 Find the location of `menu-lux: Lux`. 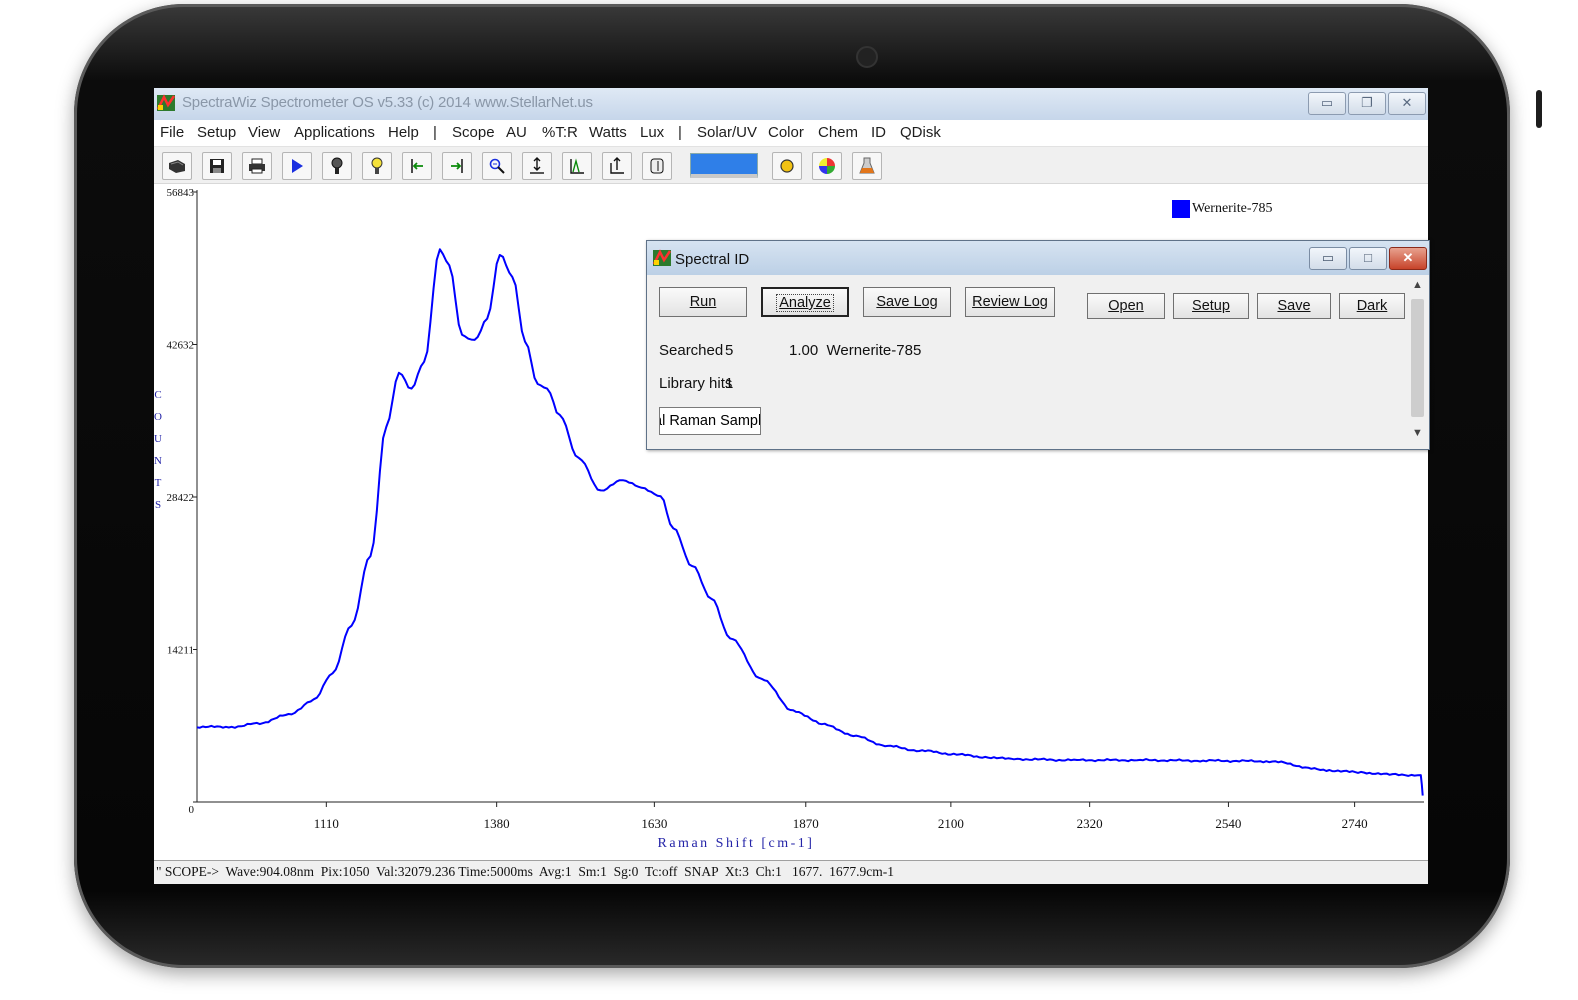

menu-lux: Lux is located at coordinates (652, 132).